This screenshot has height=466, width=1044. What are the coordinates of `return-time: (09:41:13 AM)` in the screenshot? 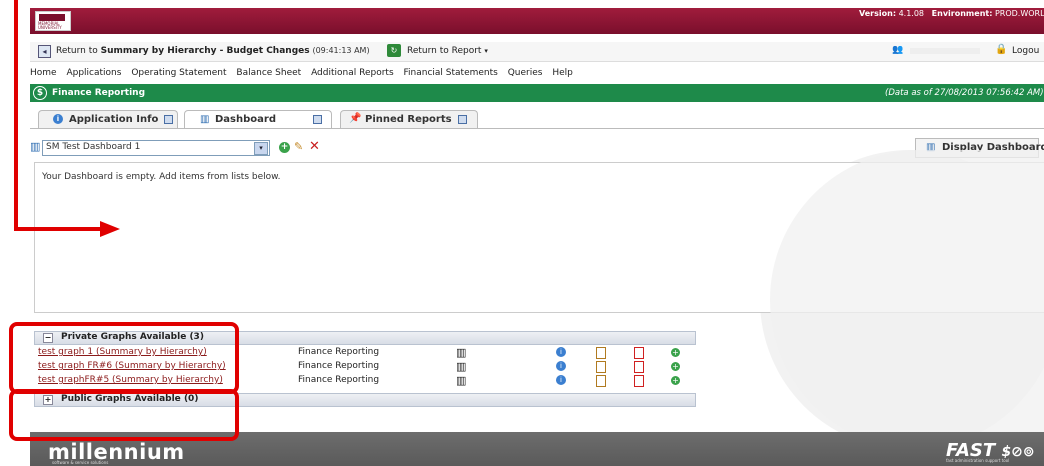 It's located at (341, 50).